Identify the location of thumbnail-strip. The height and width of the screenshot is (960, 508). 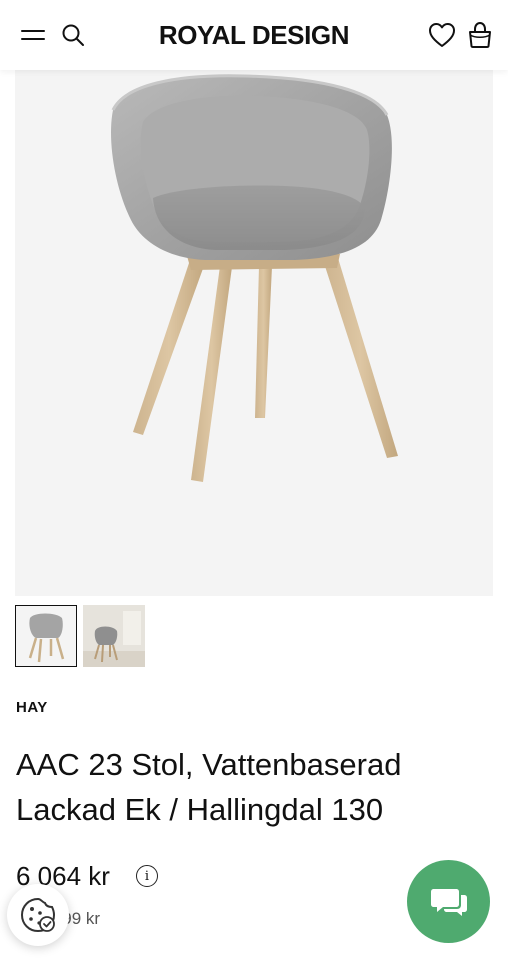
(80, 636).